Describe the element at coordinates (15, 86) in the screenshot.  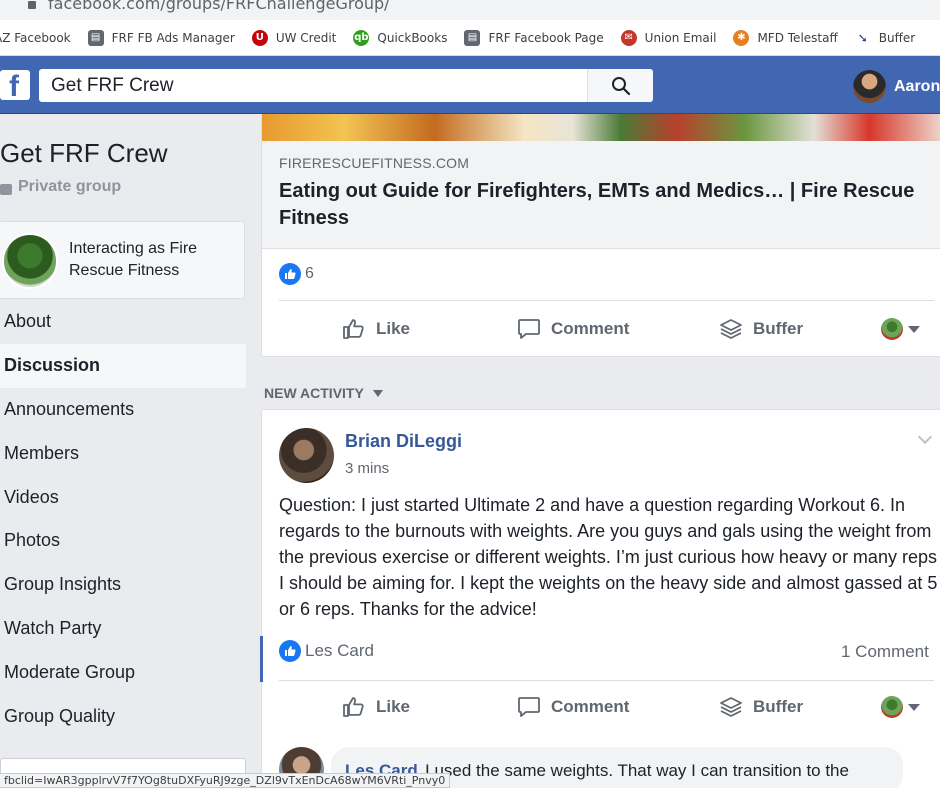
I see `facebook-logo-icon: f` at that location.